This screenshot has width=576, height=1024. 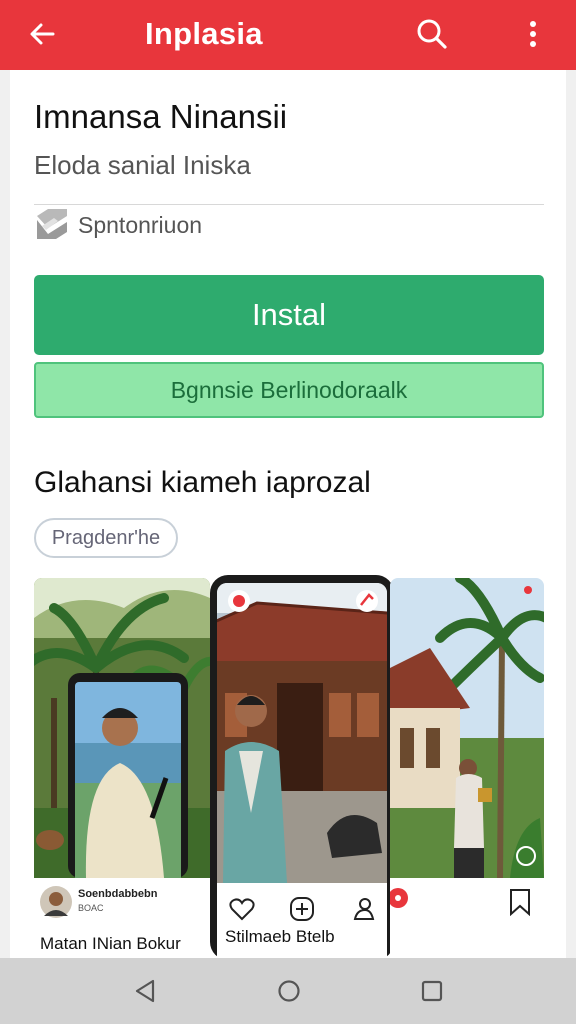 I want to click on back-button, so click(x=42, y=34).